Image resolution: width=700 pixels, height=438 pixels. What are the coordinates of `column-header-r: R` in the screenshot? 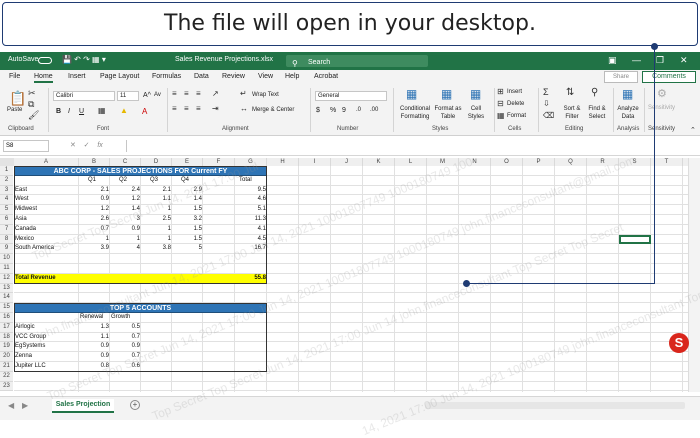 It's located at (603, 162).